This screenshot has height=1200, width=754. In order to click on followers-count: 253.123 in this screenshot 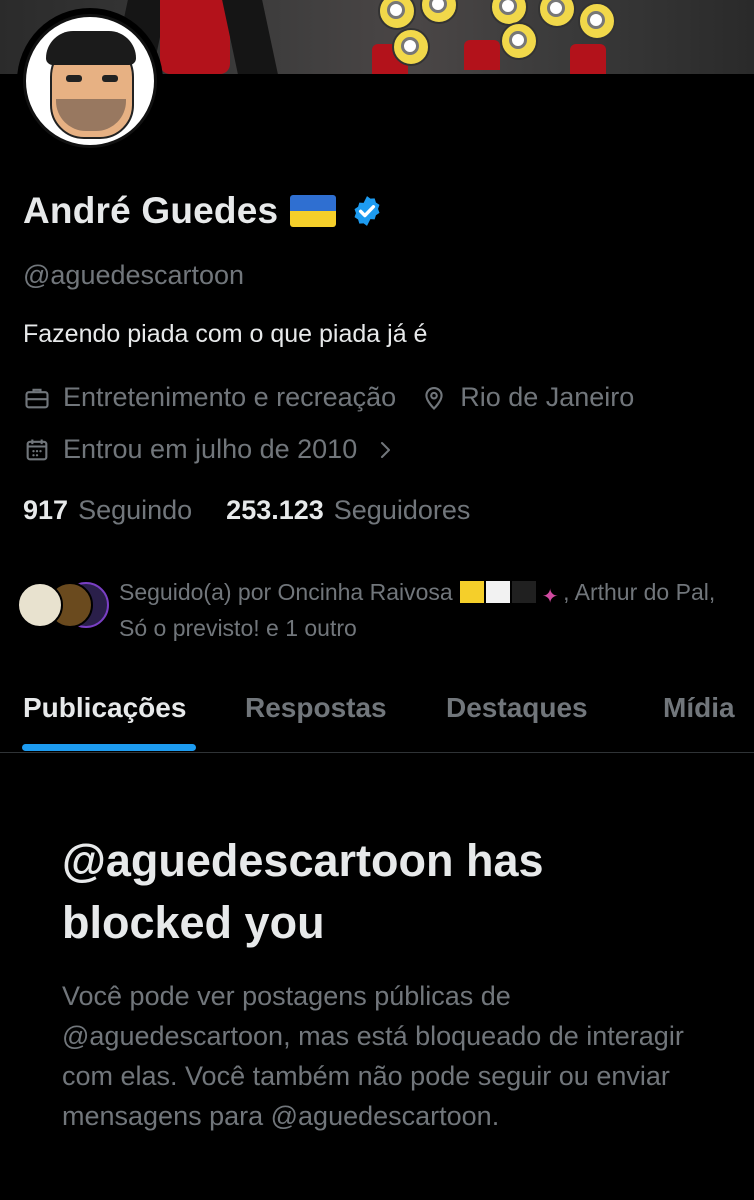, I will do `click(275, 510)`.